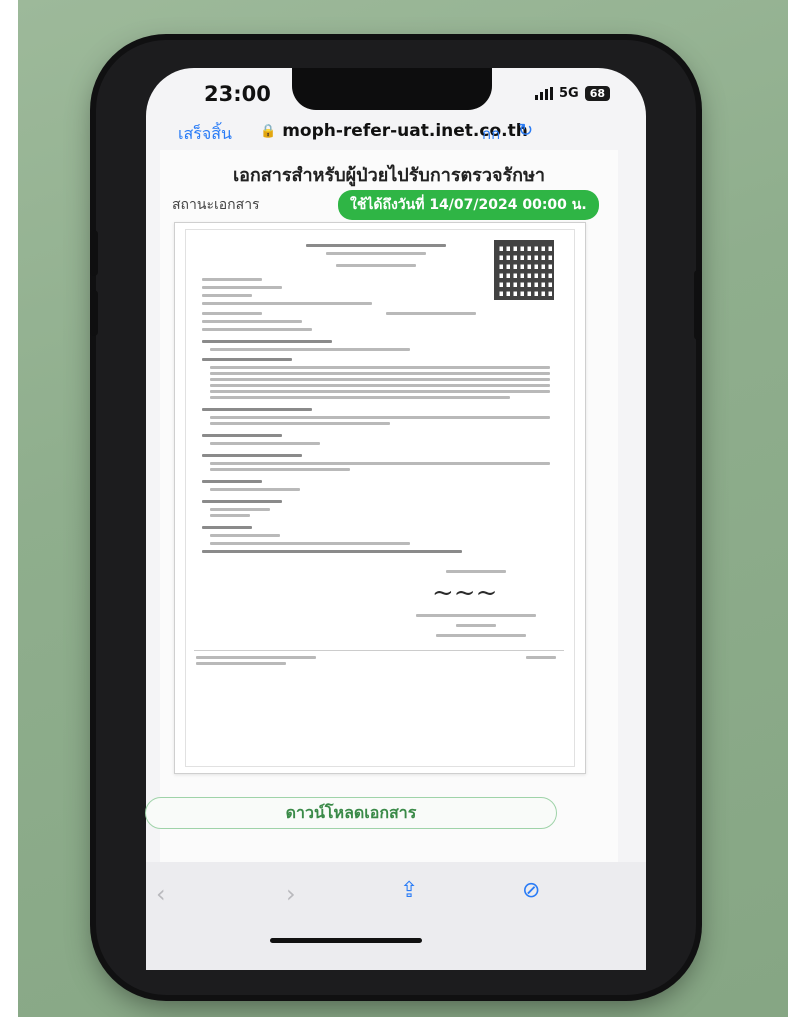 Image resolution: width=788 pixels, height=1017 pixels. I want to click on lock-icon: 🔒, so click(268, 131).